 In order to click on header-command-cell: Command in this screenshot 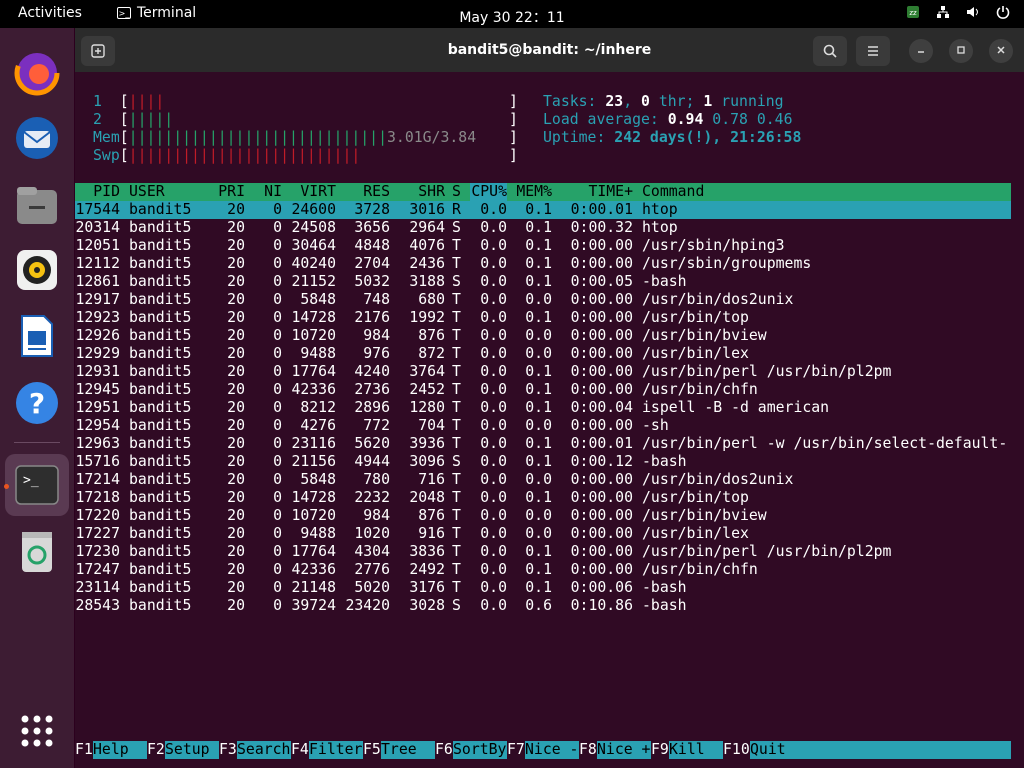, I will do `click(832, 192)`.